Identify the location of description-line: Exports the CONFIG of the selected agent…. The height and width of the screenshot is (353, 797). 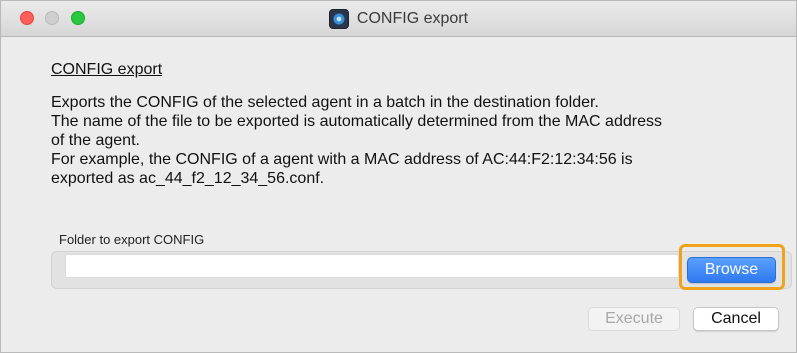
(325, 102).